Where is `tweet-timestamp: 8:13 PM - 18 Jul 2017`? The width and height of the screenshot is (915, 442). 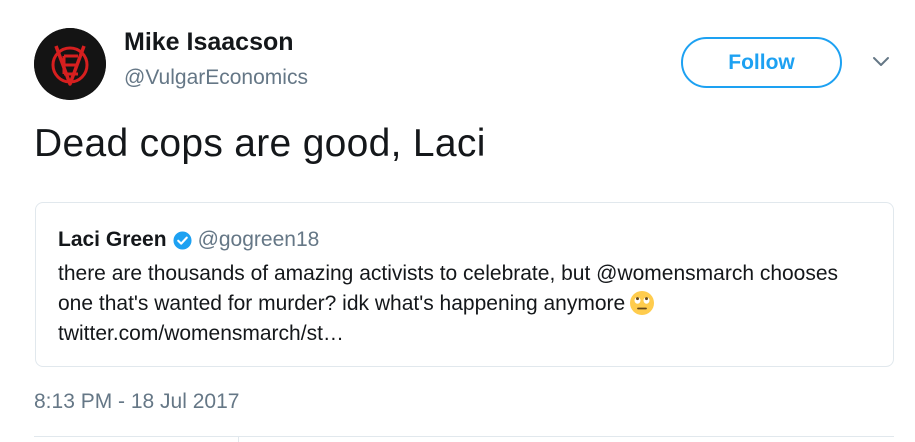
tweet-timestamp: 8:13 PM - 18 Jul 2017 is located at coordinates (136, 402).